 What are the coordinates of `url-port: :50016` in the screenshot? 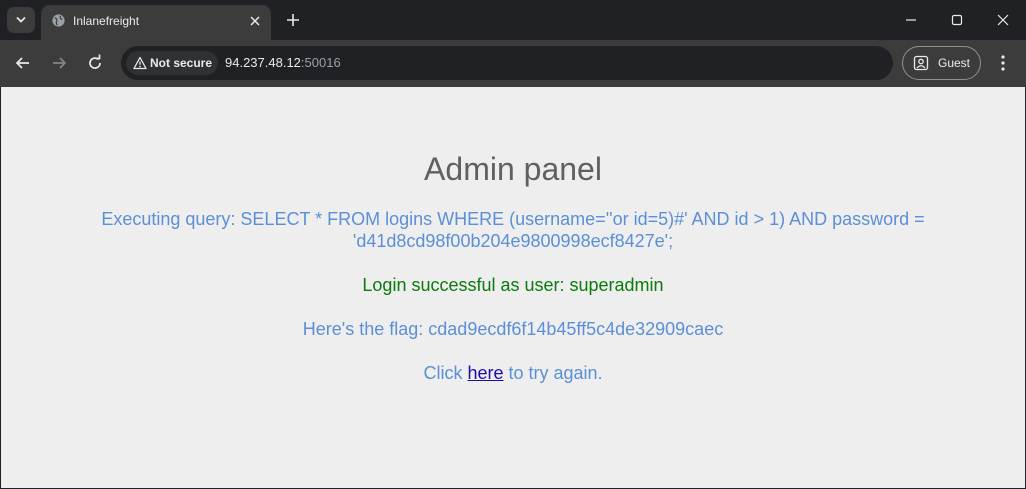 It's located at (320, 62).